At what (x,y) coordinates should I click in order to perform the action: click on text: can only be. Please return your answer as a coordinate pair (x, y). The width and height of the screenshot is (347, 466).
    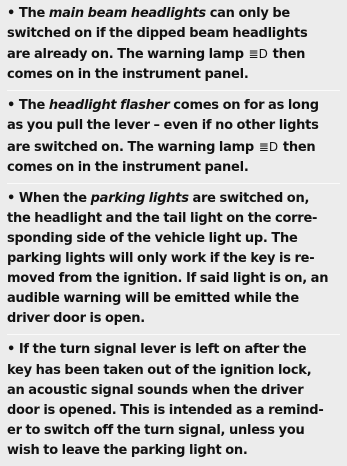
    Looking at the image, I should click on (248, 13).